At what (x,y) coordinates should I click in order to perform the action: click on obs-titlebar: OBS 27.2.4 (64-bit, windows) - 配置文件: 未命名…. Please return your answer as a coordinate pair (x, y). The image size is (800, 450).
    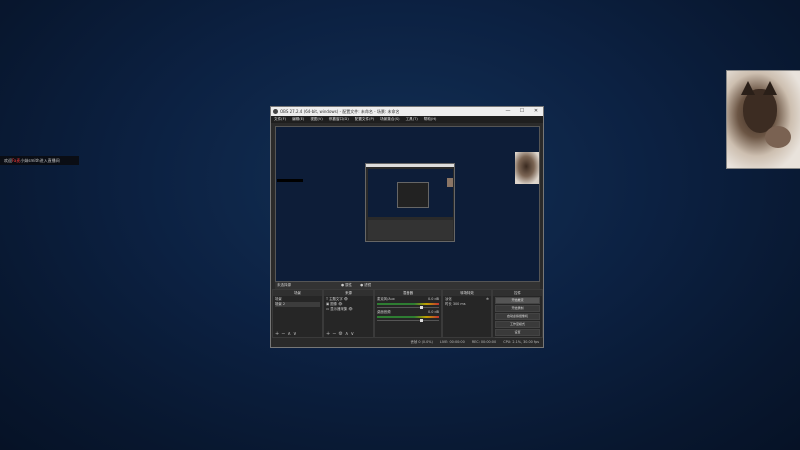
    Looking at the image, I should click on (407, 111).